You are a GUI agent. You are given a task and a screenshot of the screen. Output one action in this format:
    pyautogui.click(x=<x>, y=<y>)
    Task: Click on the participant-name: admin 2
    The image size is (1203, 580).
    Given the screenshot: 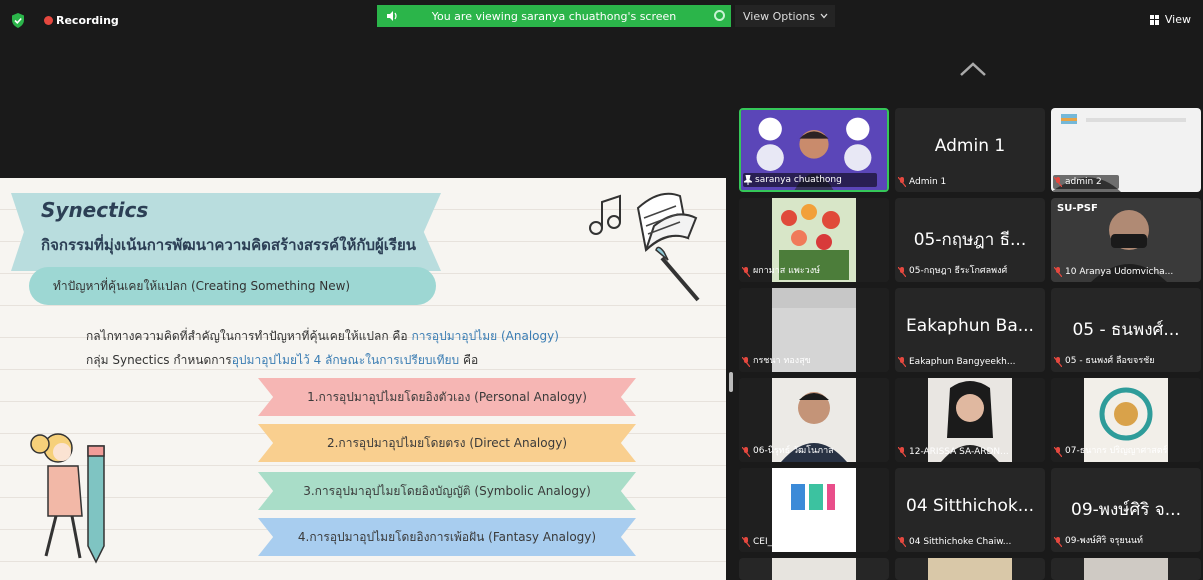 What is the action you would take?
    pyautogui.click(x=1083, y=182)
    